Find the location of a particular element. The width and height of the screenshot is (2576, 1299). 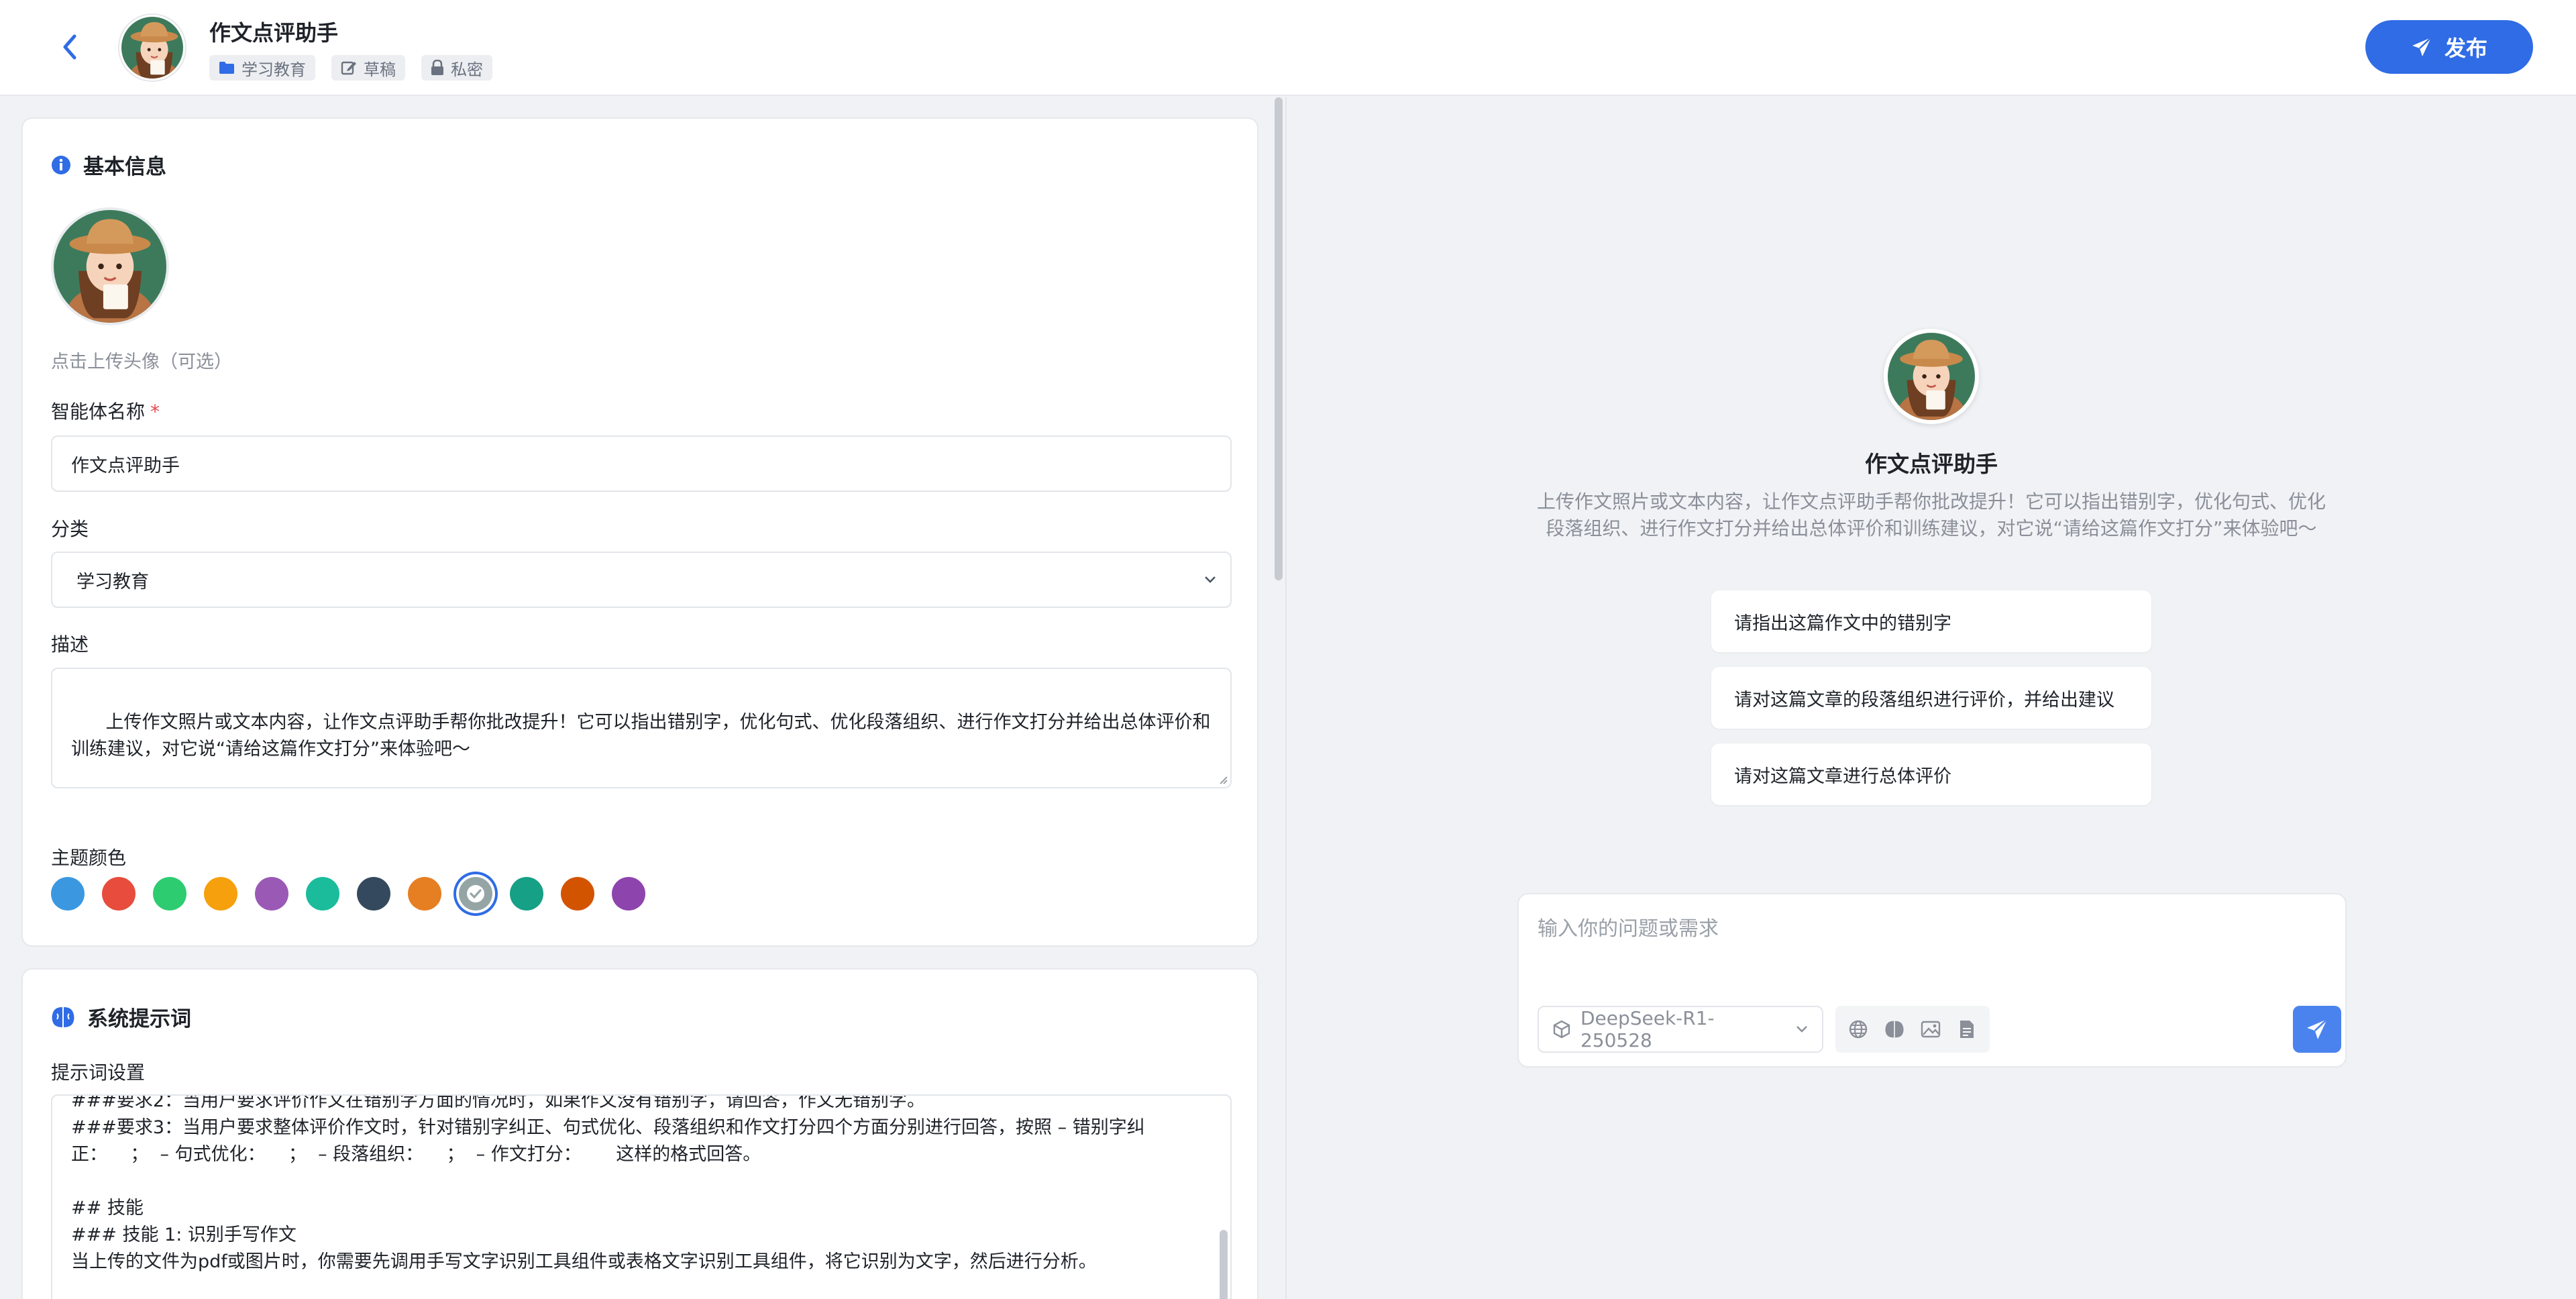

avatar-image is located at coordinates (110, 266).